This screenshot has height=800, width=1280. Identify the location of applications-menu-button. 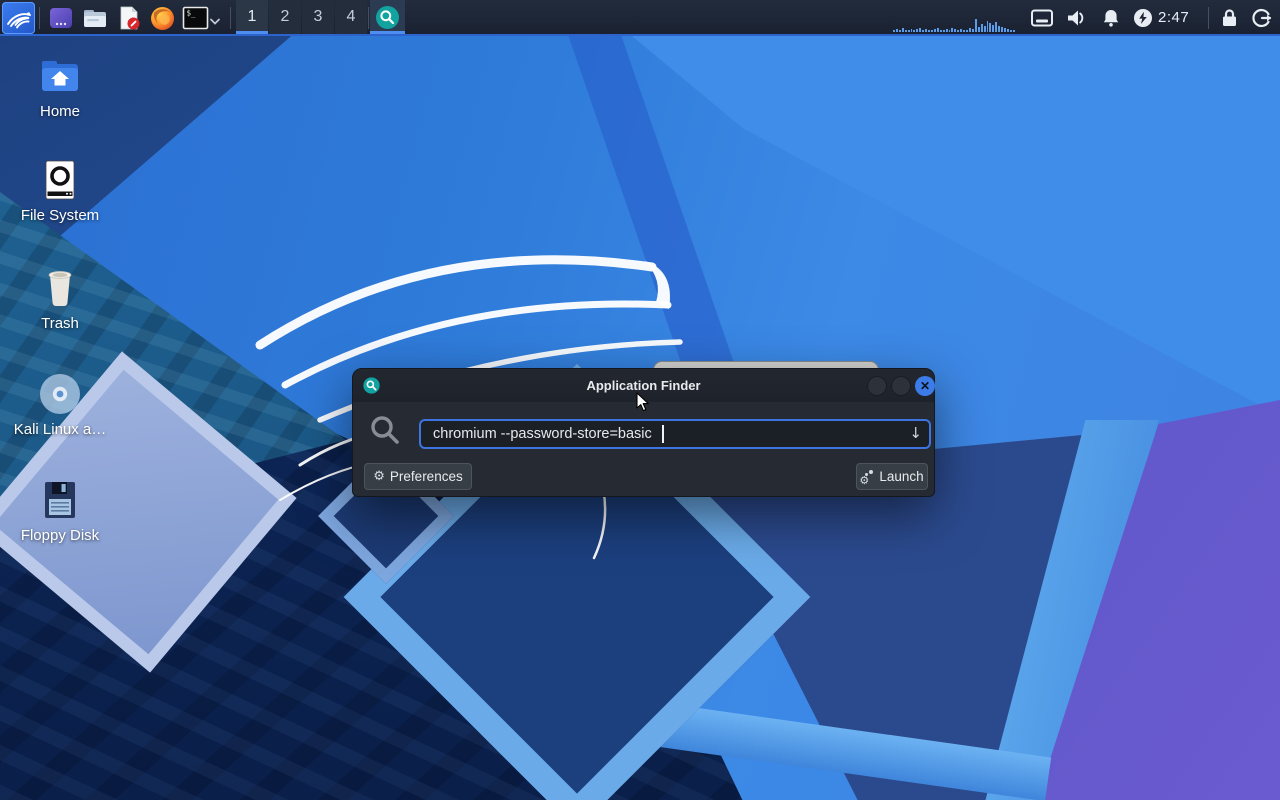
(18, 18).